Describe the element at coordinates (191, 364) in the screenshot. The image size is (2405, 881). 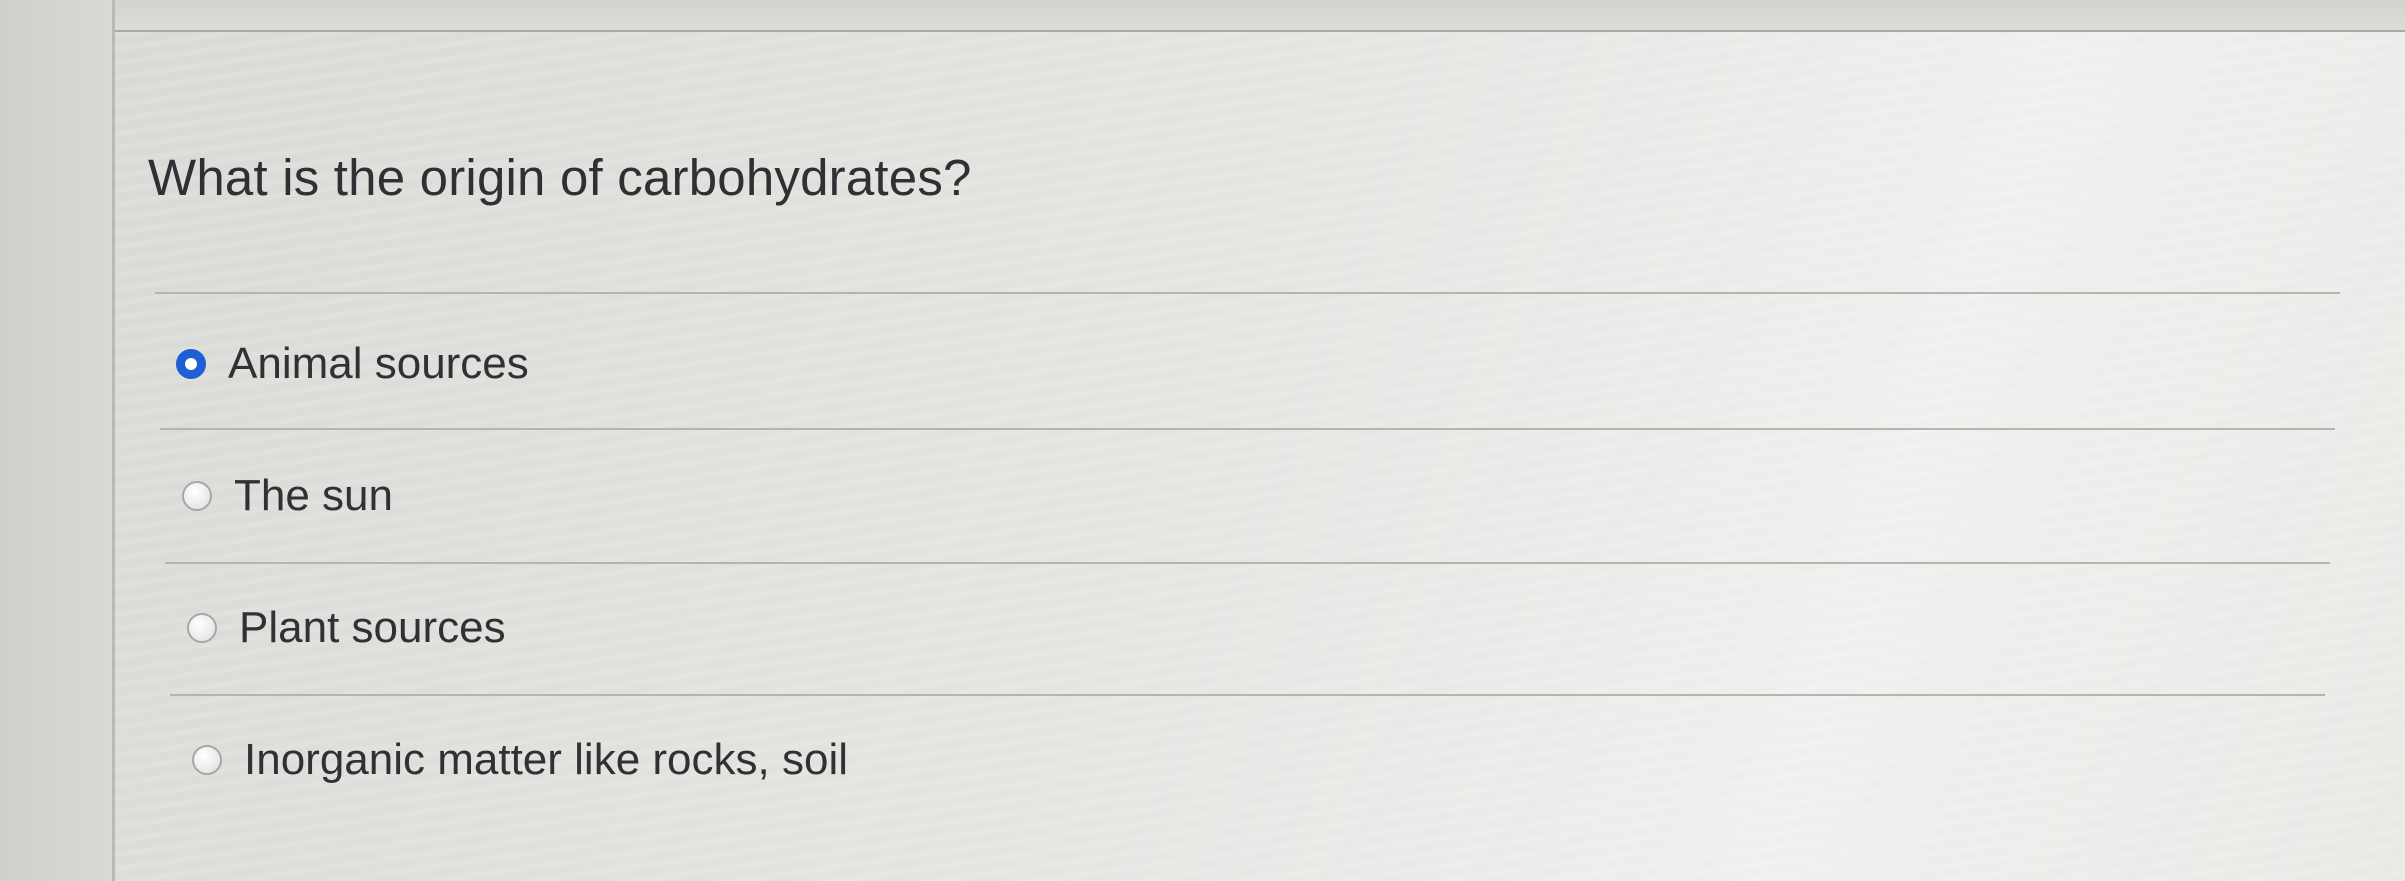
I see `radio-button-selected` at that location.